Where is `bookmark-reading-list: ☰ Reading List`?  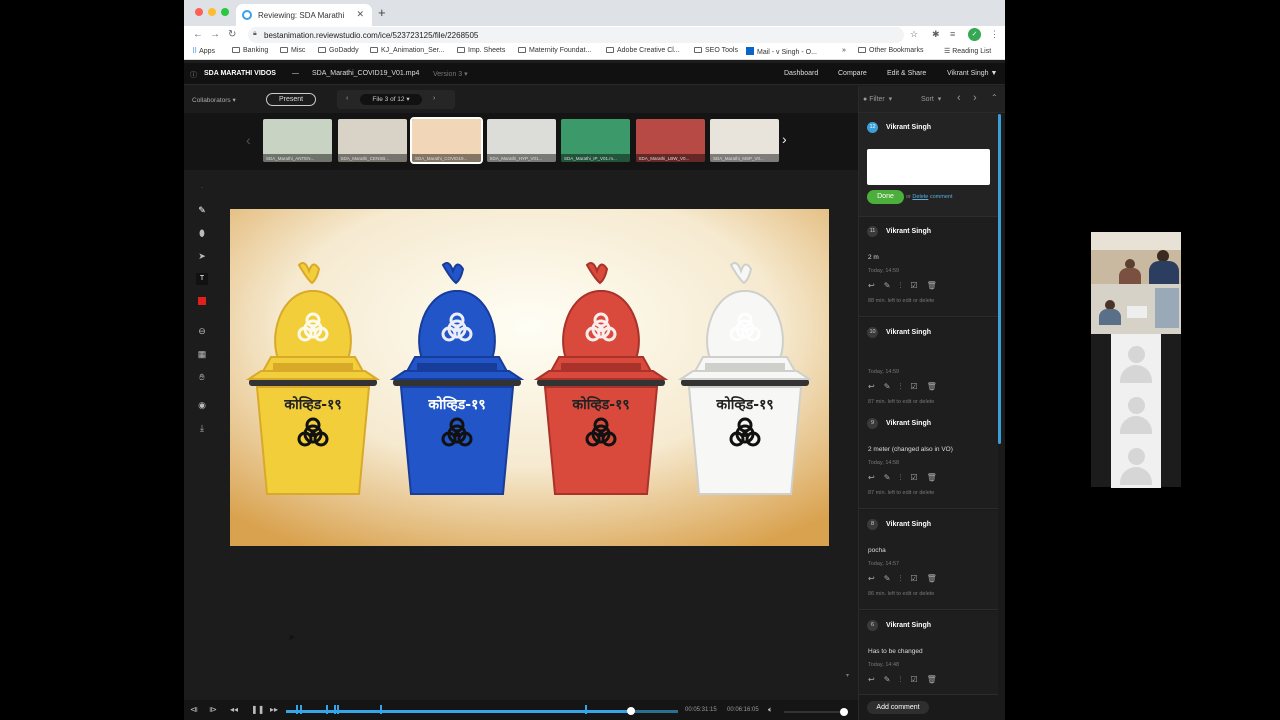
bookmark-reading-list: ☰ Reading List is located at coordinates (967, 51).